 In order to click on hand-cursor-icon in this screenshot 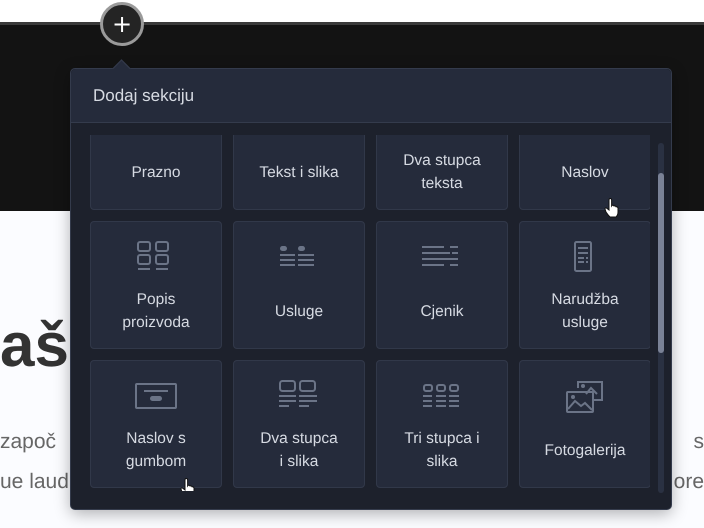, I will do `click(612, 208)`.